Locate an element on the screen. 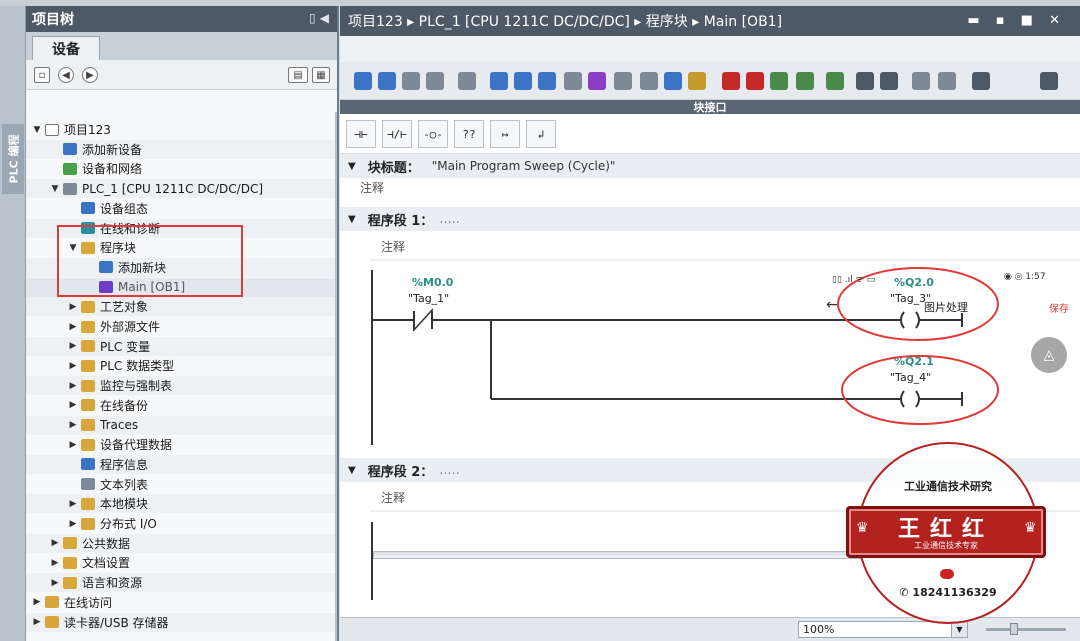 The image size is (1080, 641). tree-item: ▶ Traces is located at coordinates (181, 425).